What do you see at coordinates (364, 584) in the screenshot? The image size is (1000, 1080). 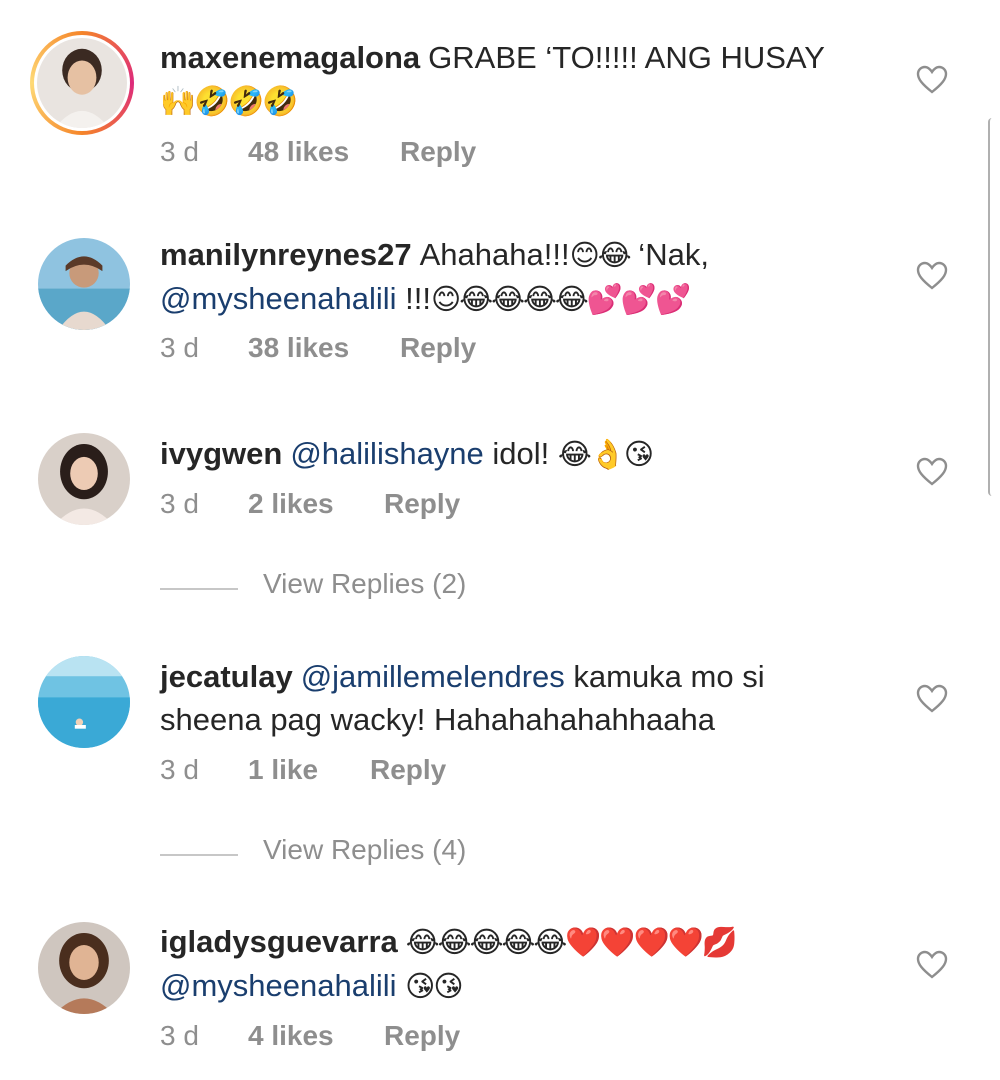 I see `view-replies-label: View Replies (2)` at bounding box center [364, 584].